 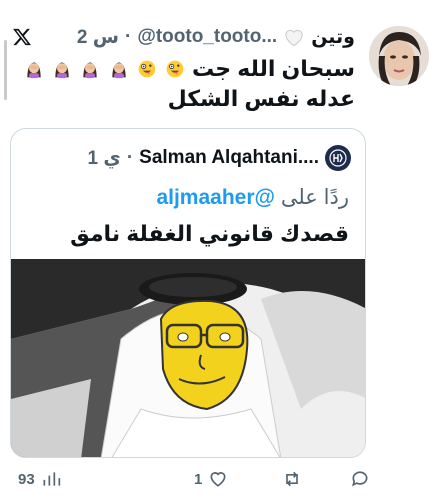 I want to click on timestamp: 2 س, so click(x=98, y=37).